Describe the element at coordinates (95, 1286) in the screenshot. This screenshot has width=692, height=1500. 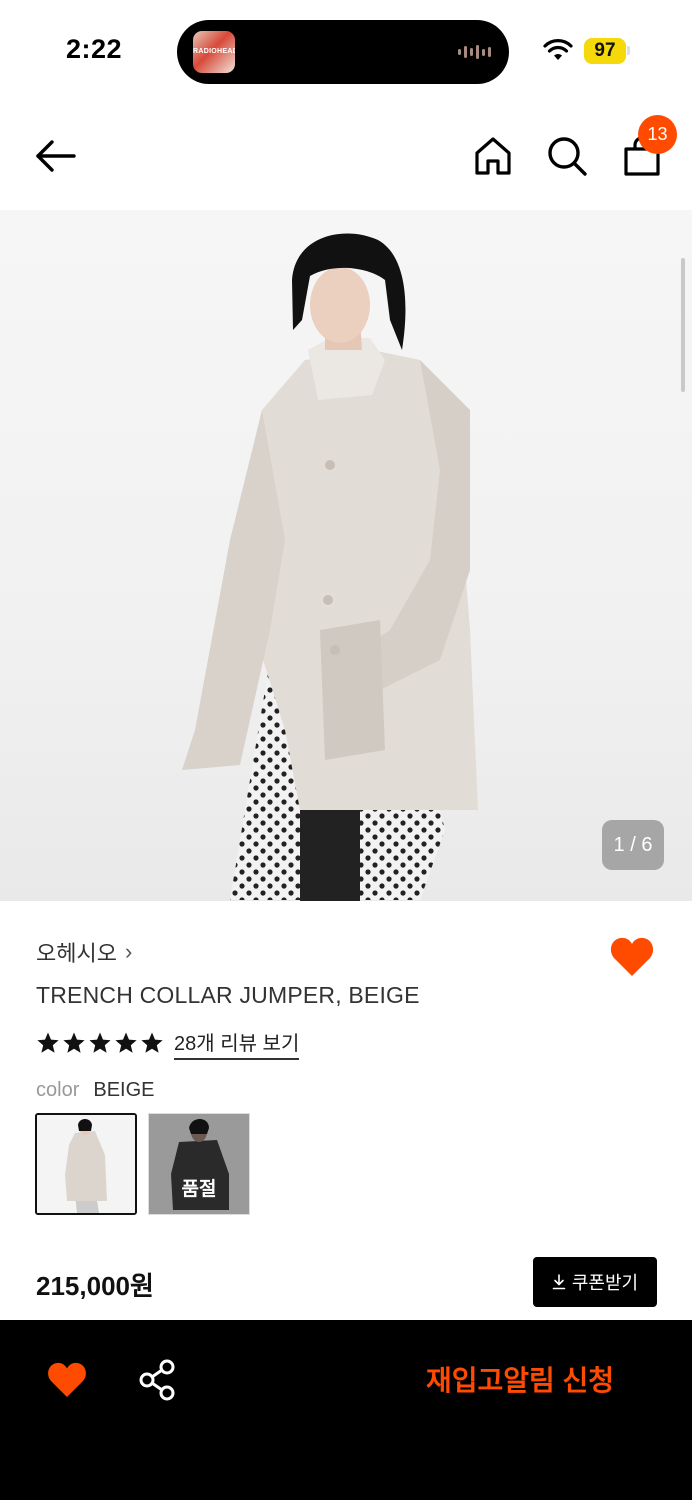
I see `product-price: 215,000원` at that location.